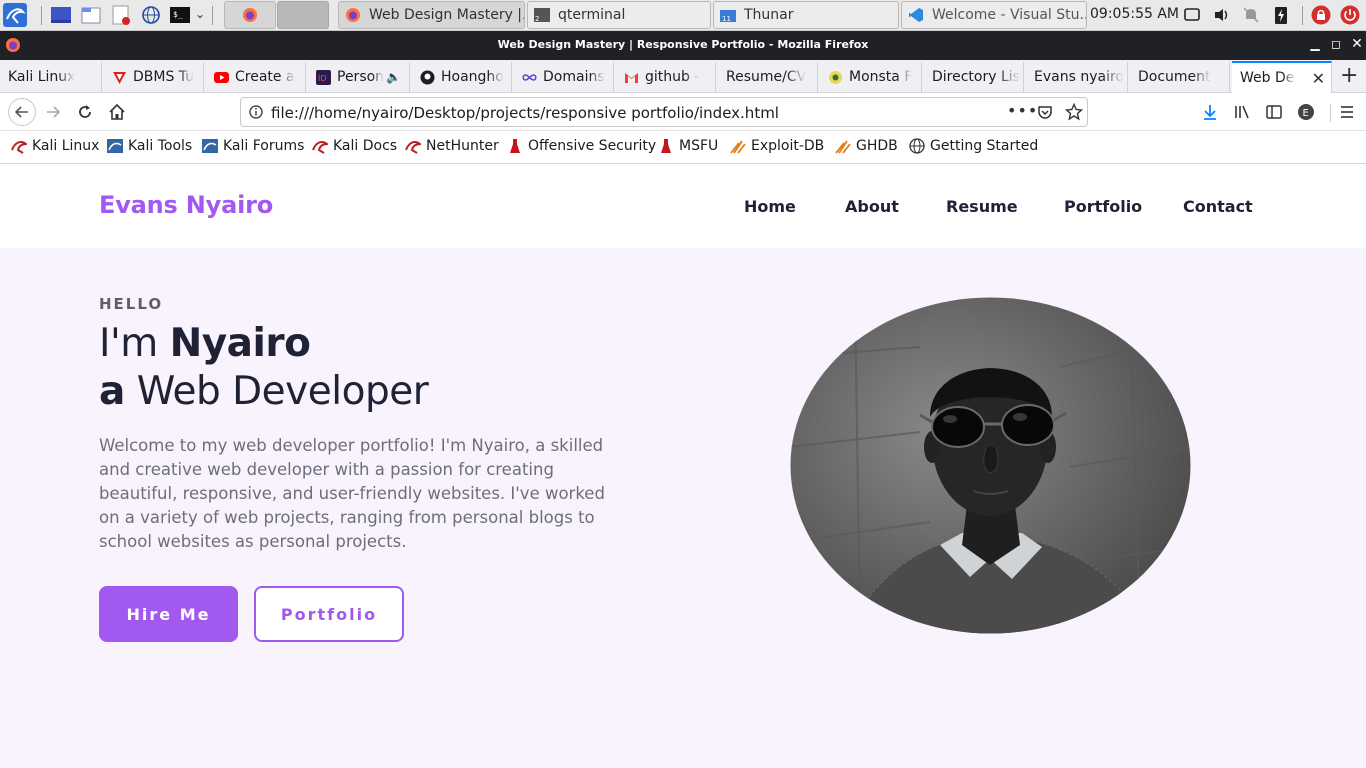 This screenshot has height=768, width=1366. I want to click on hero-heading-line-2: a Web Developer, so click(264, 391).